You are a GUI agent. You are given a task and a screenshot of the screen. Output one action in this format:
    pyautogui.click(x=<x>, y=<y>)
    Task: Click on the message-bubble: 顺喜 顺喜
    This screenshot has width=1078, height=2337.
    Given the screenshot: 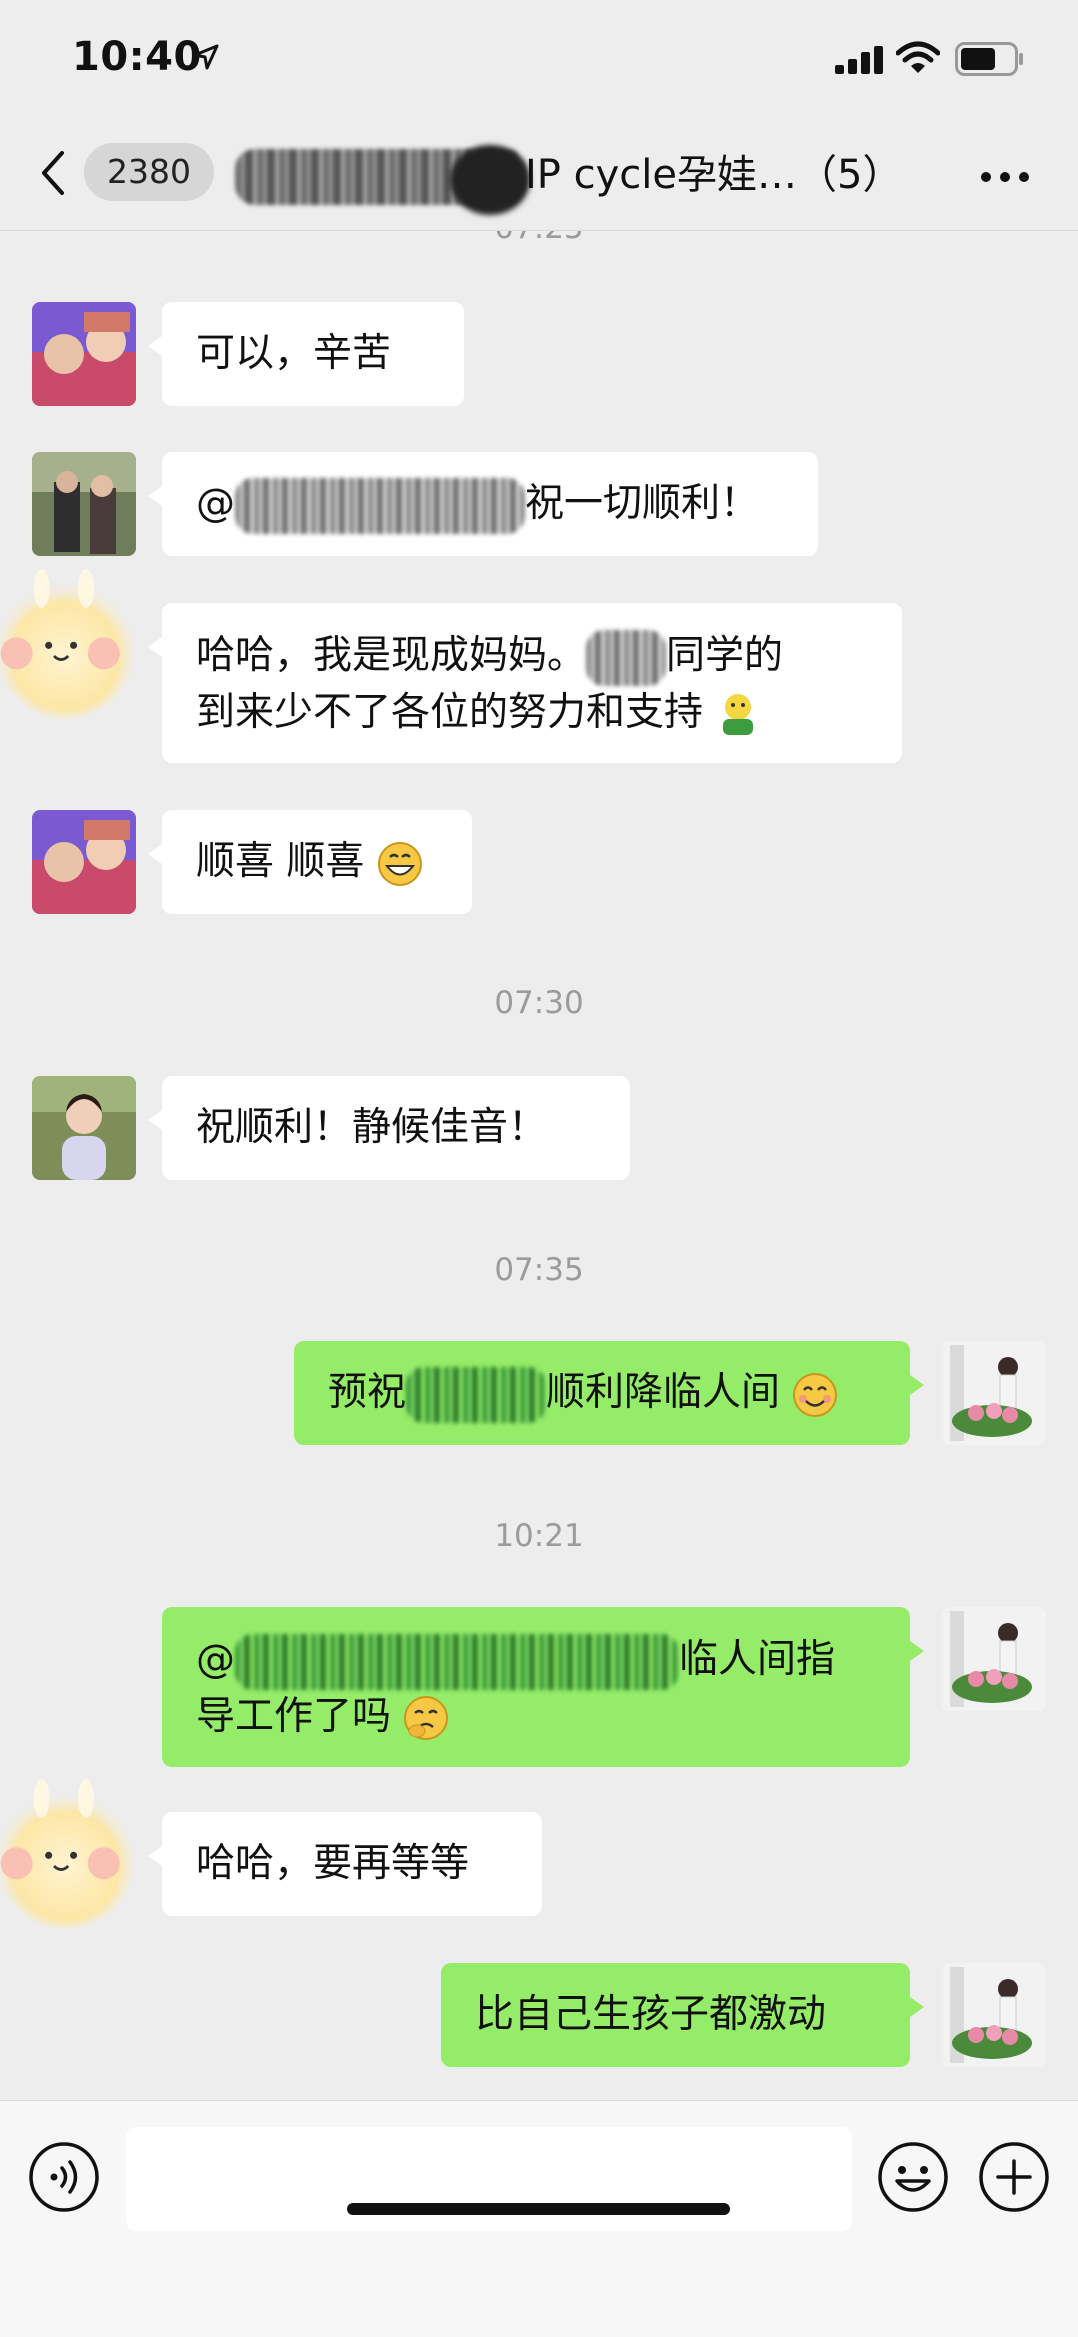 What is the action you would take?
    pyautogui.click(x=310, y=862)
    